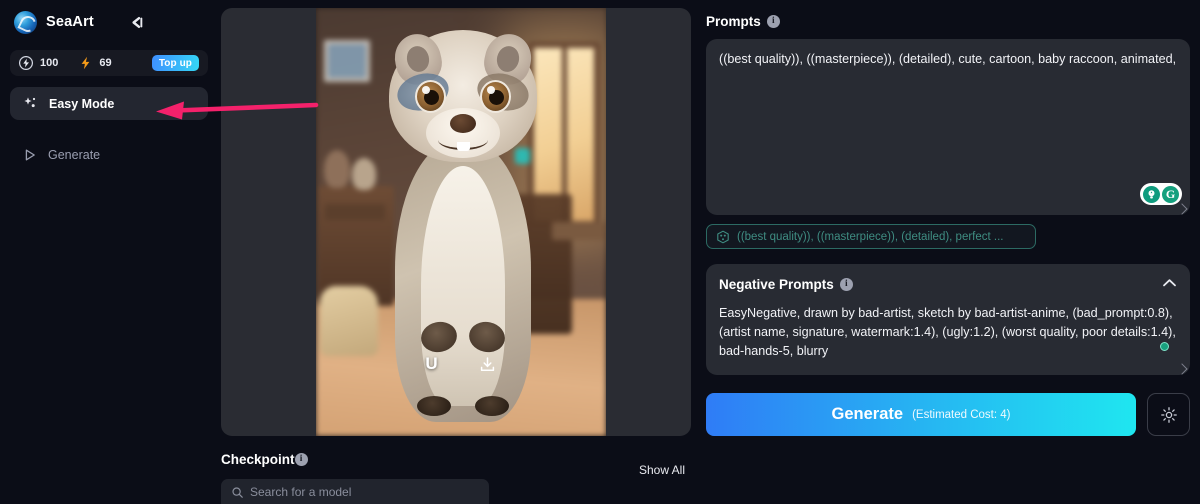 This screenshot has width=1200, height=504. I want to click on upscale-button: U, so click(431, 364).